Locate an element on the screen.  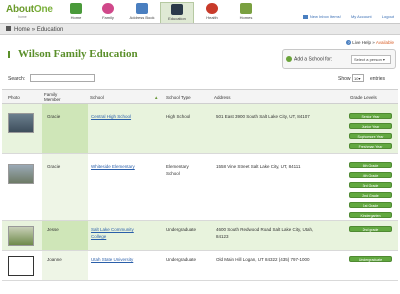
grade-level-button: 2nd grade is located at coordinates (370, 229).